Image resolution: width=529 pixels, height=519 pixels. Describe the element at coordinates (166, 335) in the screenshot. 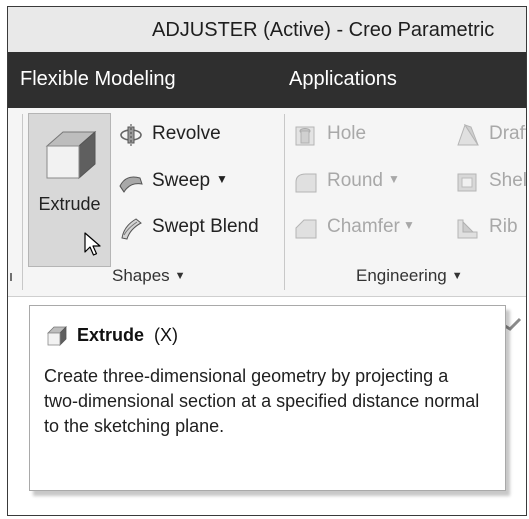

I see `tooltip-shortcut: (X)` at that location.